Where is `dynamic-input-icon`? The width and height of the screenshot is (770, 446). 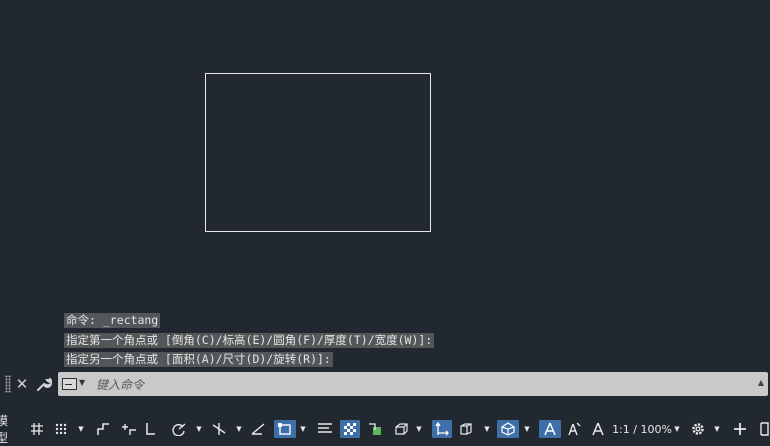 dynamic-input-icon is located at coordinates (129, 429).